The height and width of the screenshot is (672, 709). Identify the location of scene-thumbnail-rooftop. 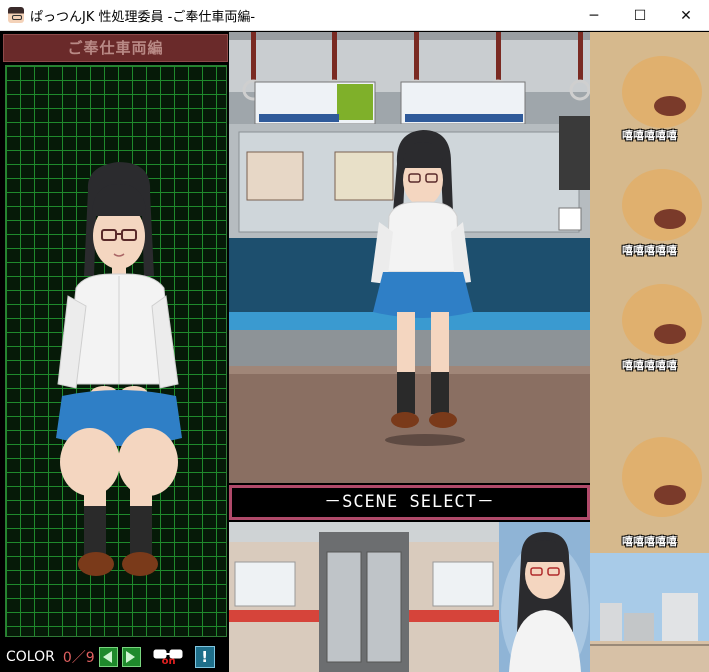
(649, 612).